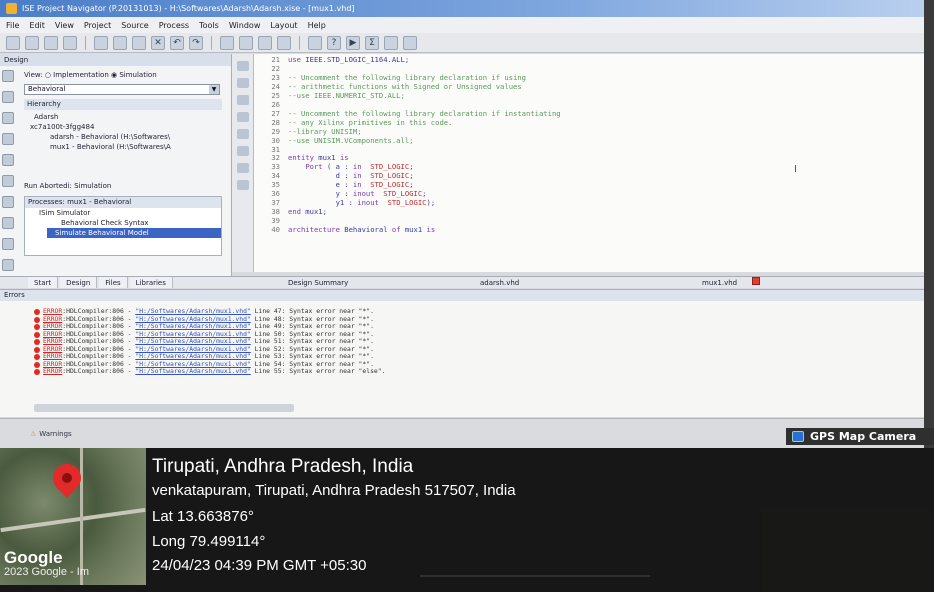  Describe the element at coordinates (535, 583) in the screenshot. I see `keyboard-edge` at that location.